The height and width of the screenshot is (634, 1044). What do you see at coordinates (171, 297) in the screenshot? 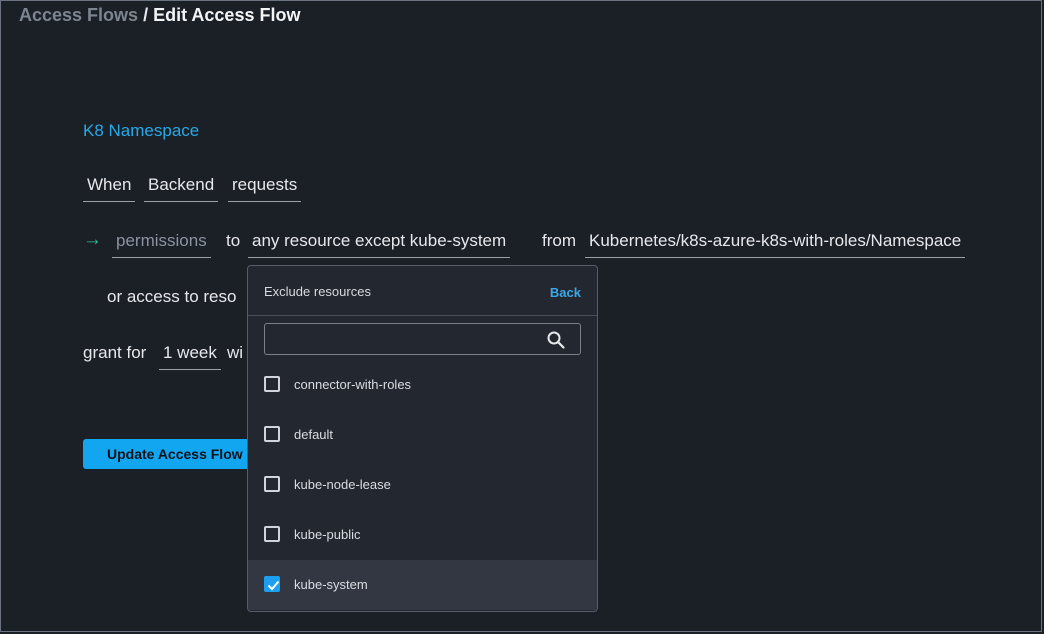
I see `or-access-label: or access to reso` at bounding box center [171, 297].